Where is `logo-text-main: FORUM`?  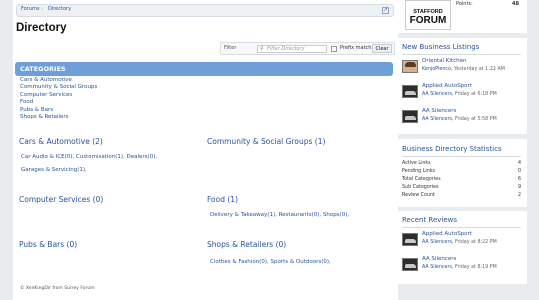 logo-text-main: FORUM is located at coordinates (428, 20).